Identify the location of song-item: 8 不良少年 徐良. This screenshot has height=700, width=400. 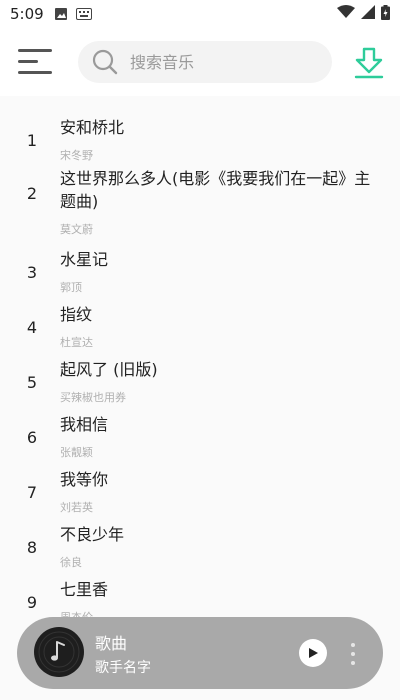
(200, 547).